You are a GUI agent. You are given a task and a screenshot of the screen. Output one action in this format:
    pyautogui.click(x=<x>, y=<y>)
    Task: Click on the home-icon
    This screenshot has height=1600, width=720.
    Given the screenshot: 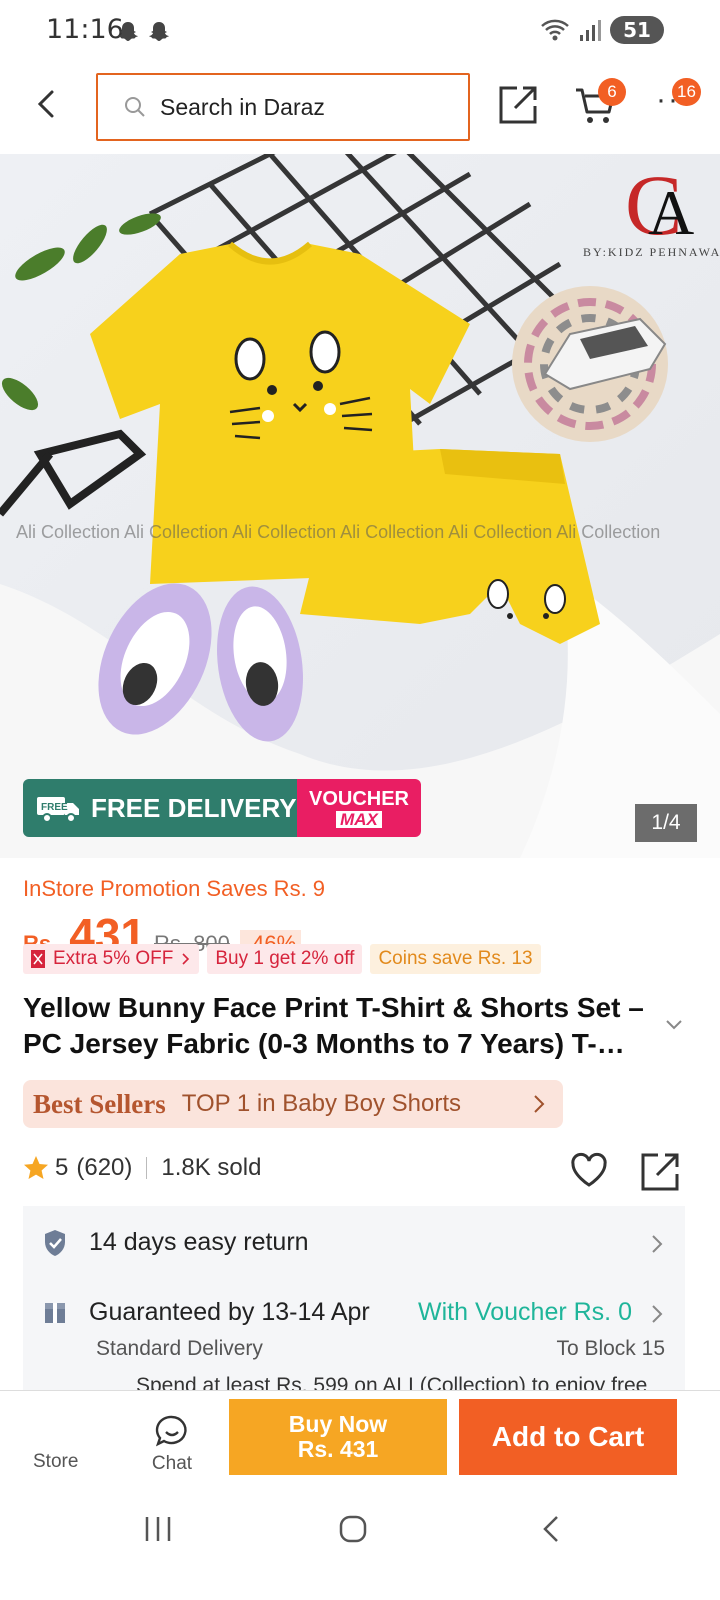 What is the action you would take?
    pyautogui.click(x=353, y=1529)
    